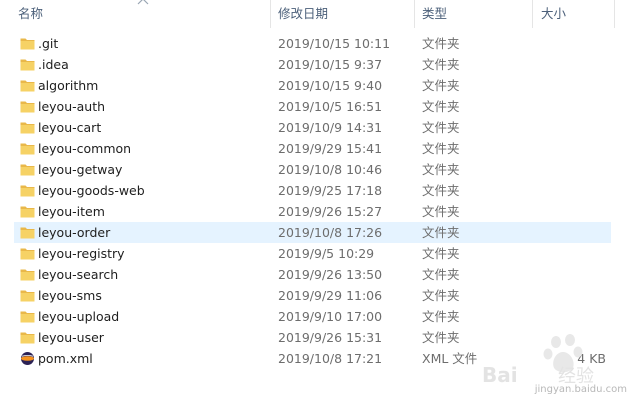  What do you see at coordinates (74, 232) in the screenshot?
I see `file-name: leyou-order` at bounding box center [74, 232].